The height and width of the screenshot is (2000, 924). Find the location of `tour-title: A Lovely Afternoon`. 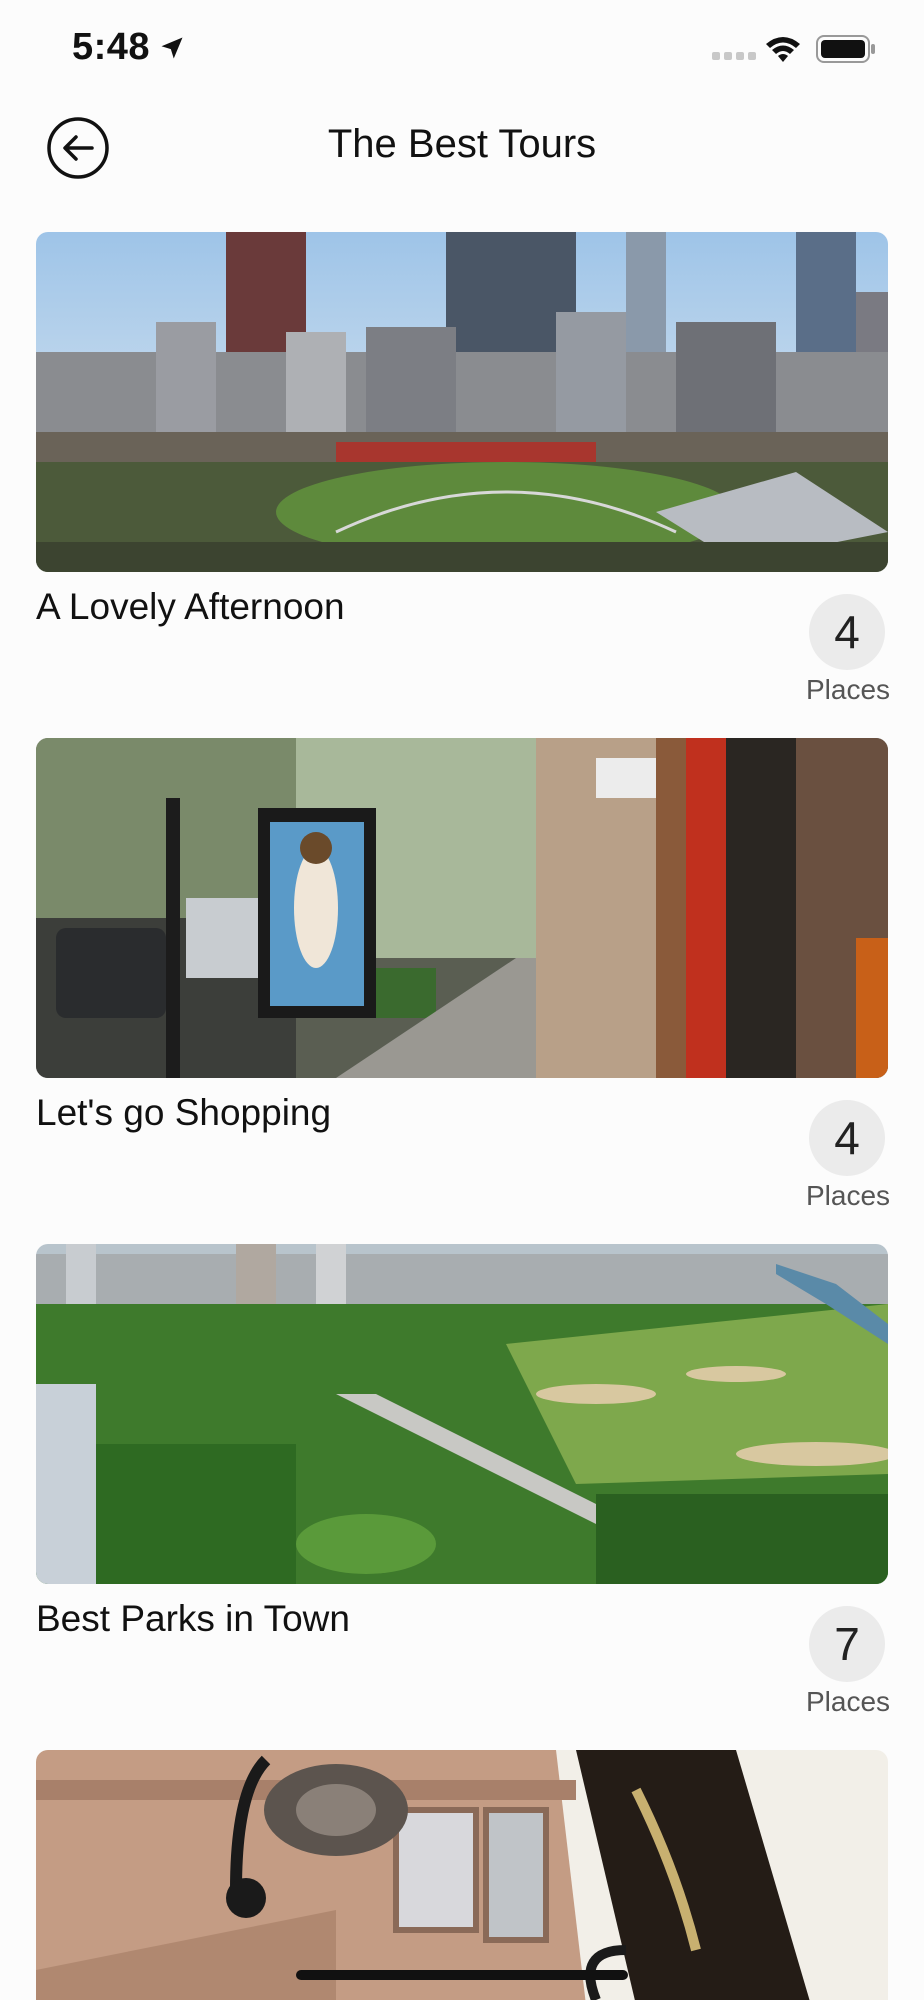

tour-title: A Lovely Afternoon is located at coordinates (190, 606).